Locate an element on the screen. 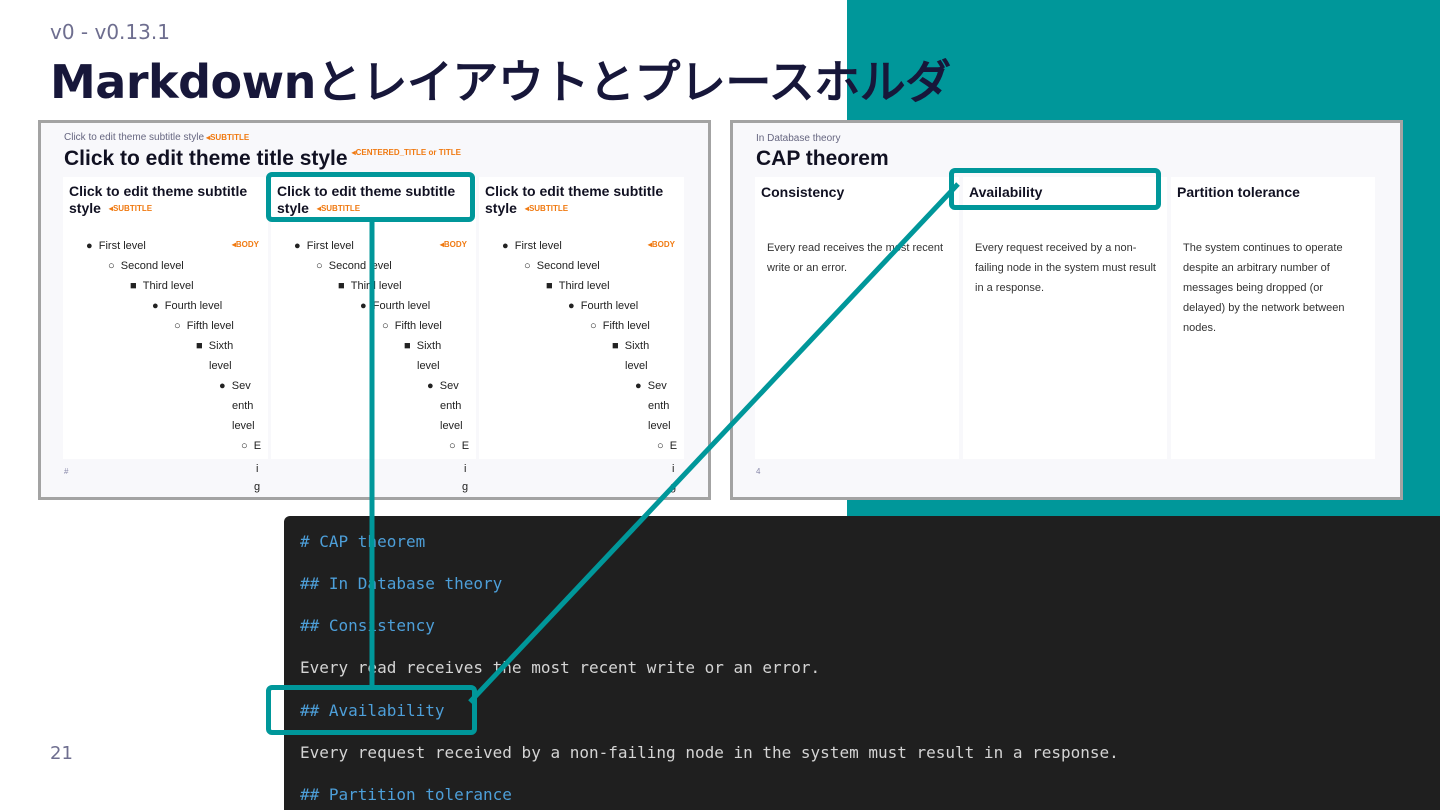 The height and width of the screenshot is (810, 1440). title-tag: ◂CENTERED_TITLE or TITLE is located at coordinates (406, 152).